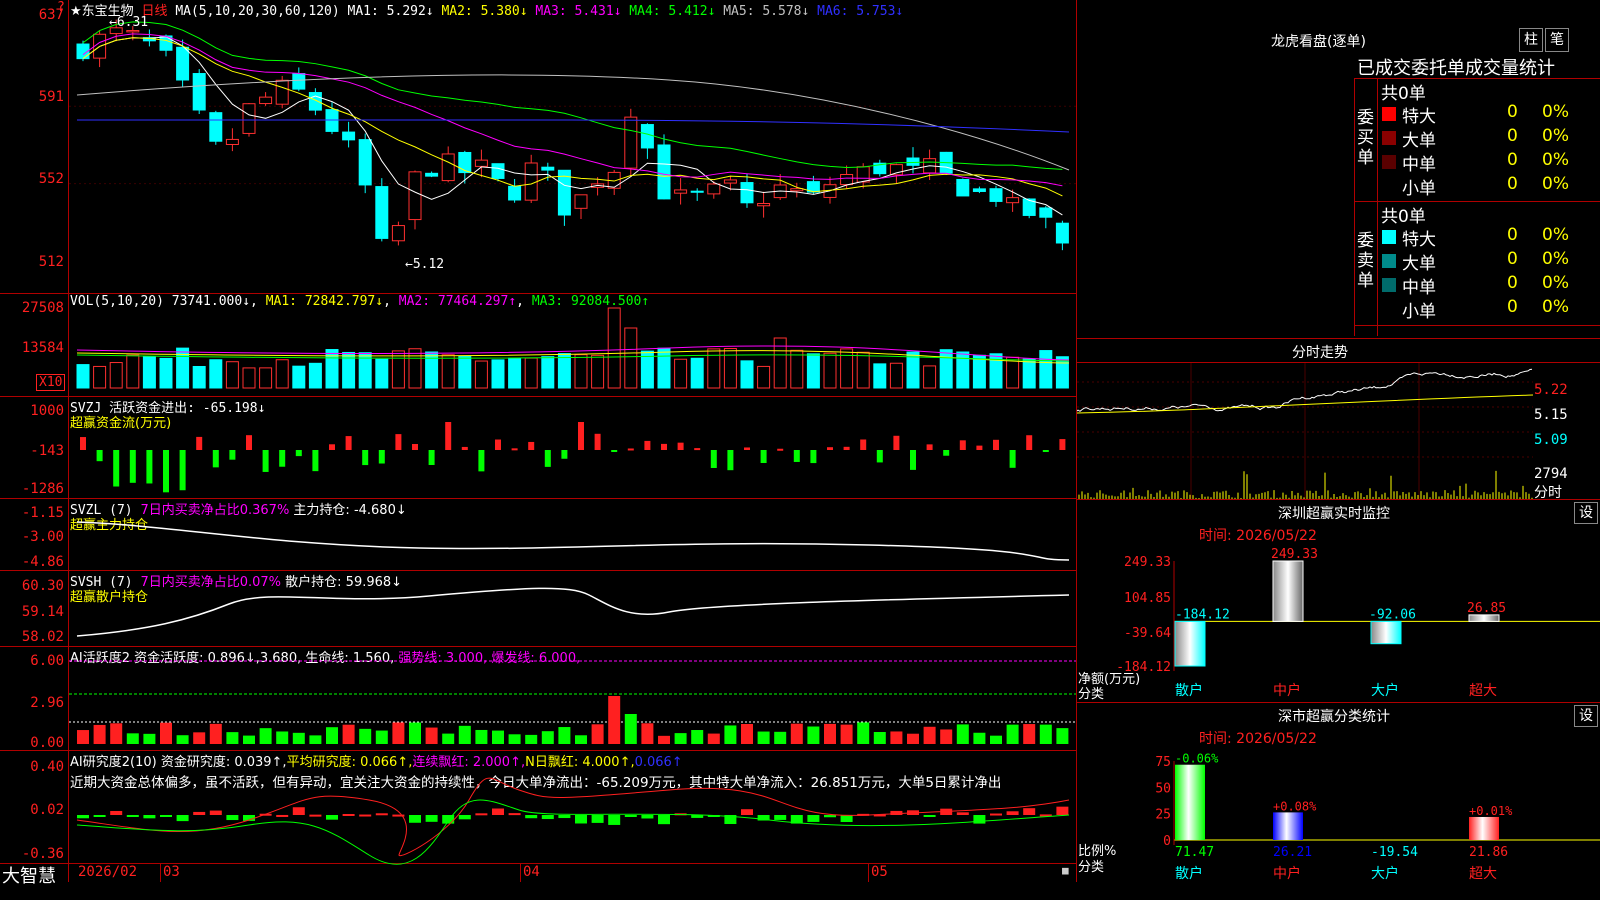 This screenshot has height=900, width=1600. I want to click on sz-monitor-settings-button: 设, so click(1586, 513).